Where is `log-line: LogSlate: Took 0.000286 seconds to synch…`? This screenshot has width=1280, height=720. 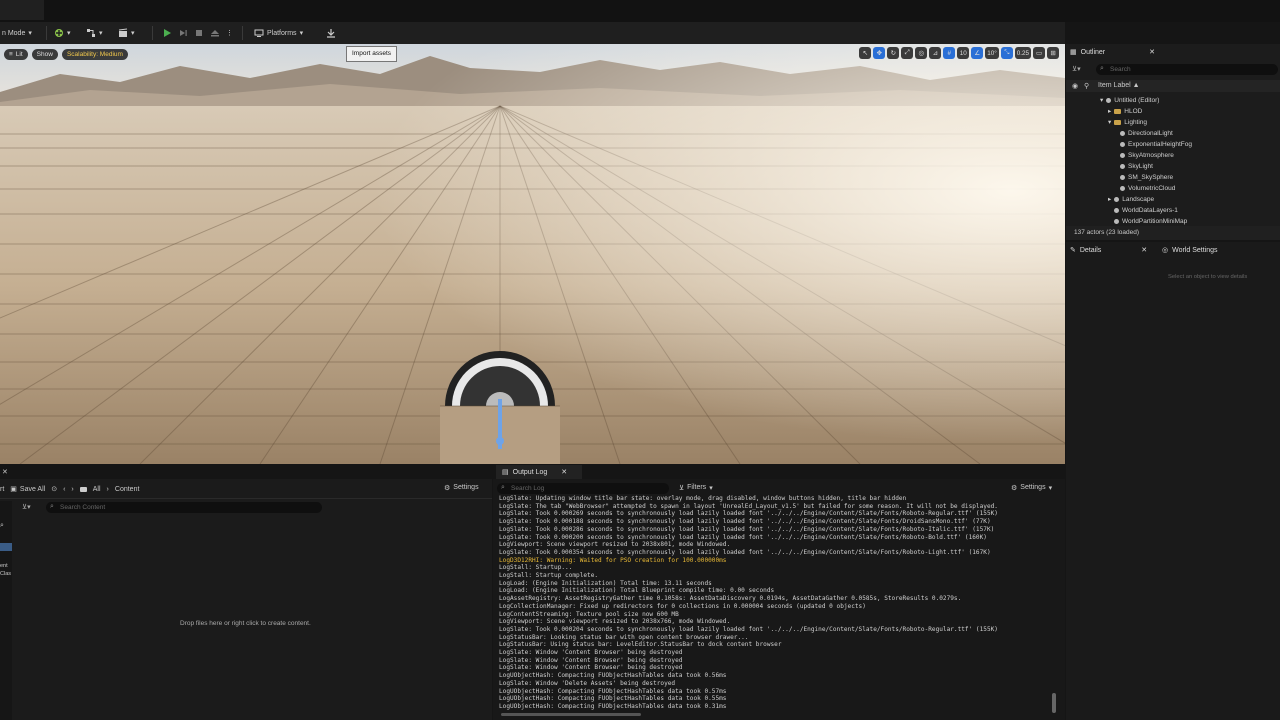
log-line: LogSlate: Took 0.000286 seconds to synch… is located at coordinates (747, 529).